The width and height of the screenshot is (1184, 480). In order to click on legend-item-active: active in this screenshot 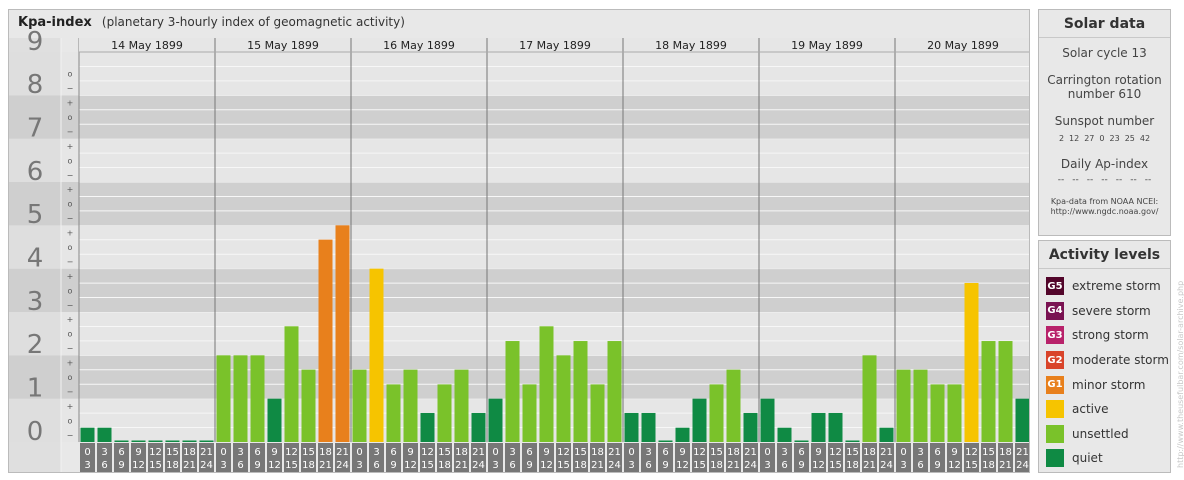, I will do `click(1104, 409)`.